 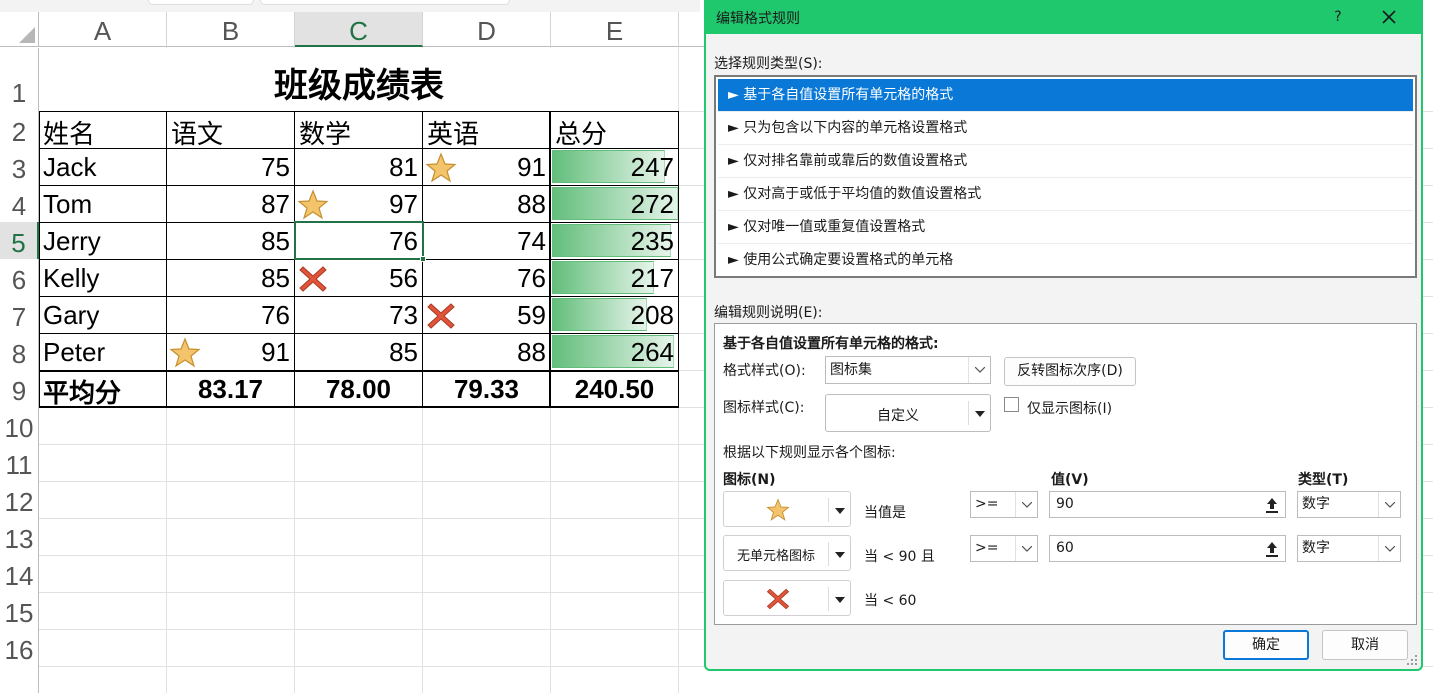 I want to click on icon-rule-1-select, so click(x=787, y=509).